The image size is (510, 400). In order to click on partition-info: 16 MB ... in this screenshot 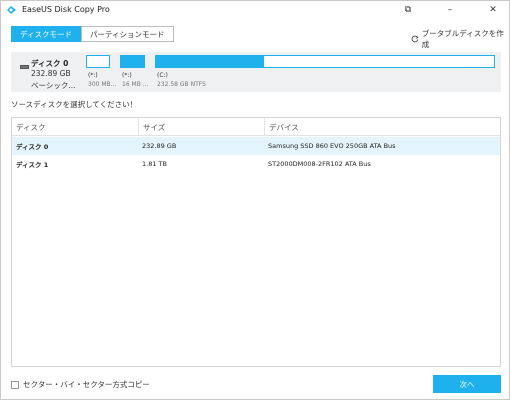, I will do `click(135, 84)`.